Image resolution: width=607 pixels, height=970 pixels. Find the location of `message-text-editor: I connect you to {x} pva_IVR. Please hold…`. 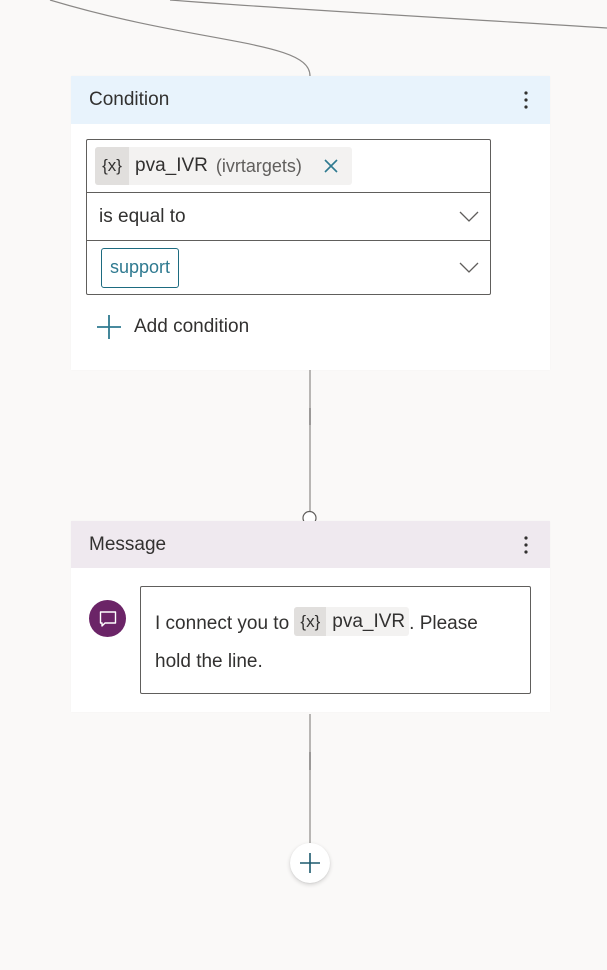

message-text-editor: I connect you to {x} pva_IVR. Please hold… is located at coordinates (335, 640).